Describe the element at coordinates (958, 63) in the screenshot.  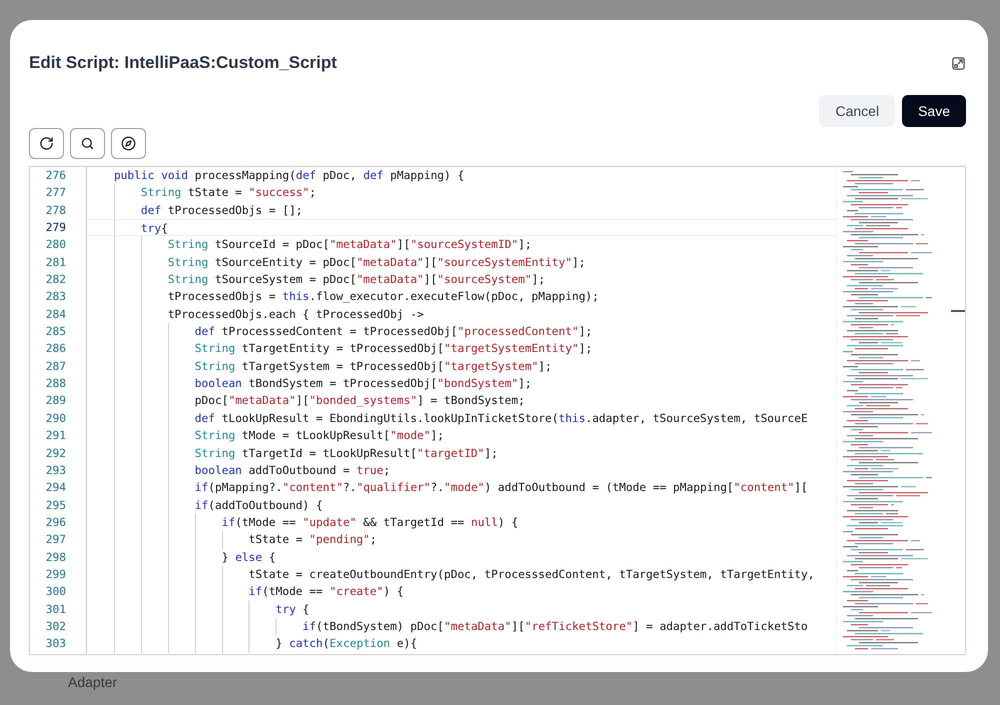
I see `expand-icon` at that location.